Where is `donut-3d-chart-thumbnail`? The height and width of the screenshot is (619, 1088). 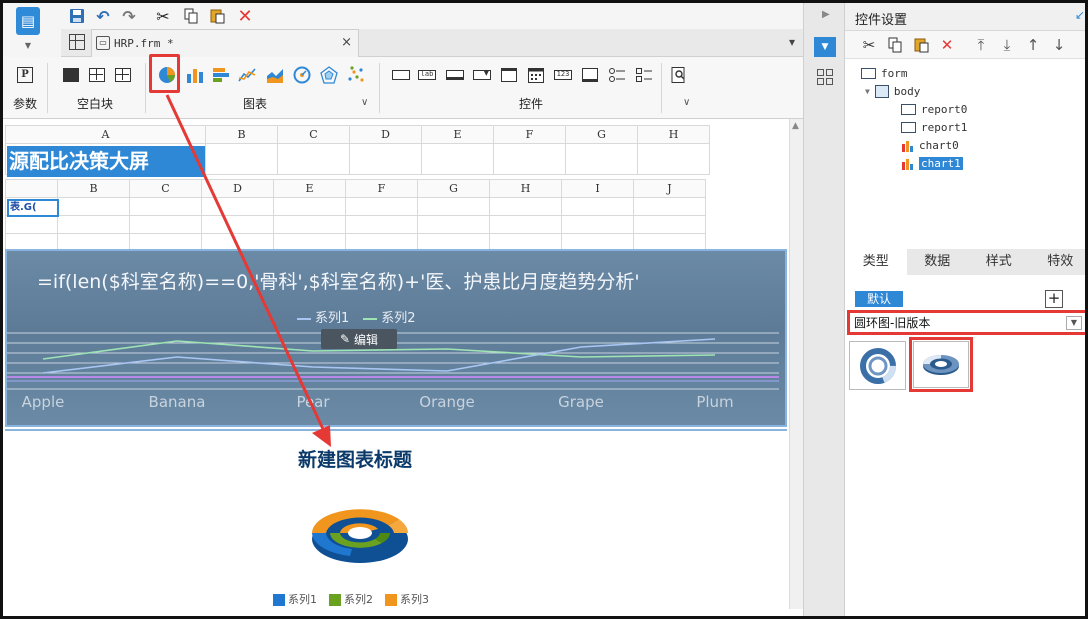
donut-3d-chart-thumbnail is located at coordinates (941, 364).